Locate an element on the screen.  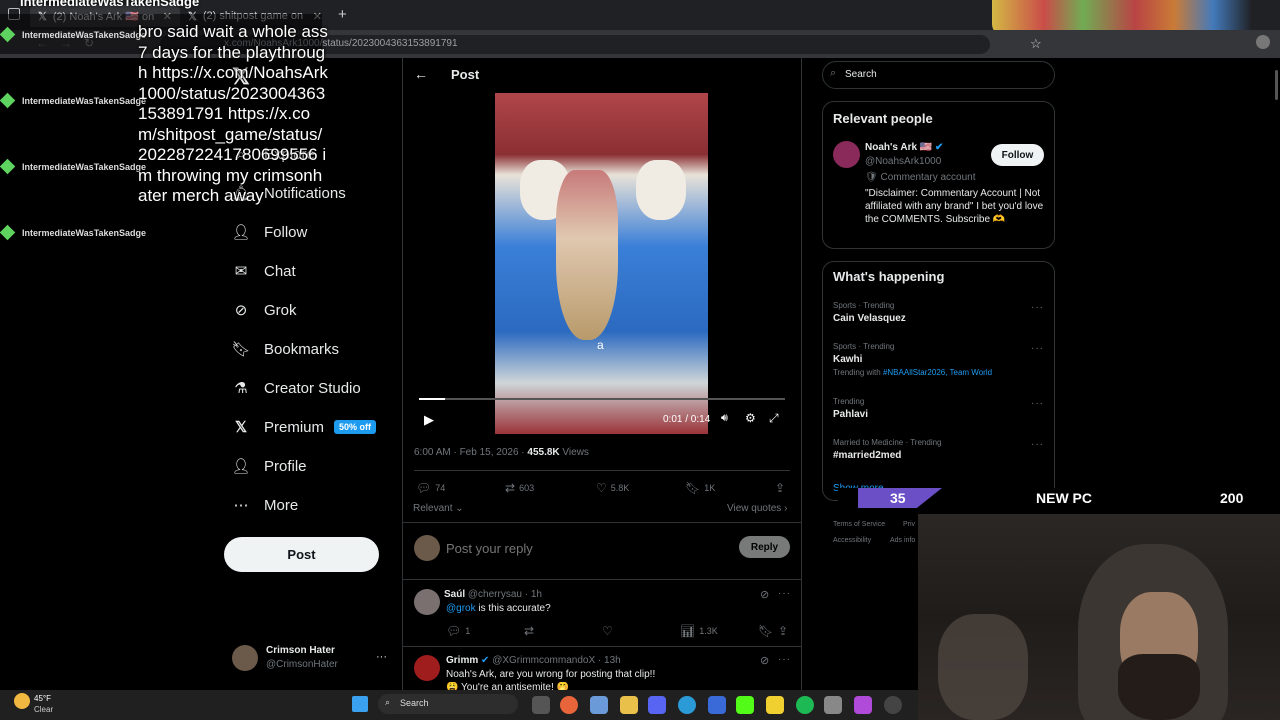
person-name: Noah's Ark 🇺🇸 ✔ is located at coordinates (904, 147).